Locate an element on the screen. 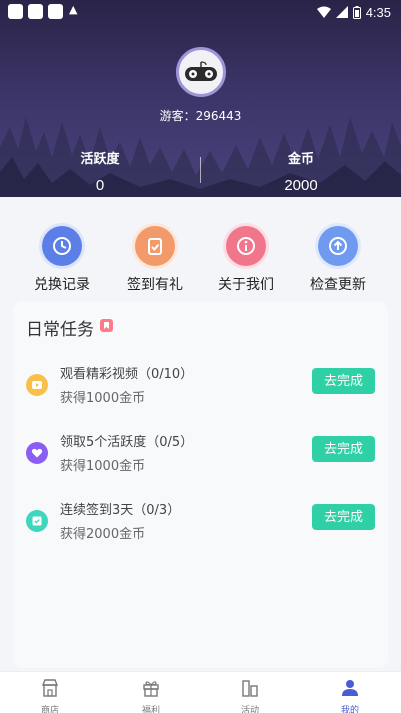 Image resolution: width=401 pixels, height=713 pixels. exchange-records-button: 兑换记录 is located at coordinates (62, 258).